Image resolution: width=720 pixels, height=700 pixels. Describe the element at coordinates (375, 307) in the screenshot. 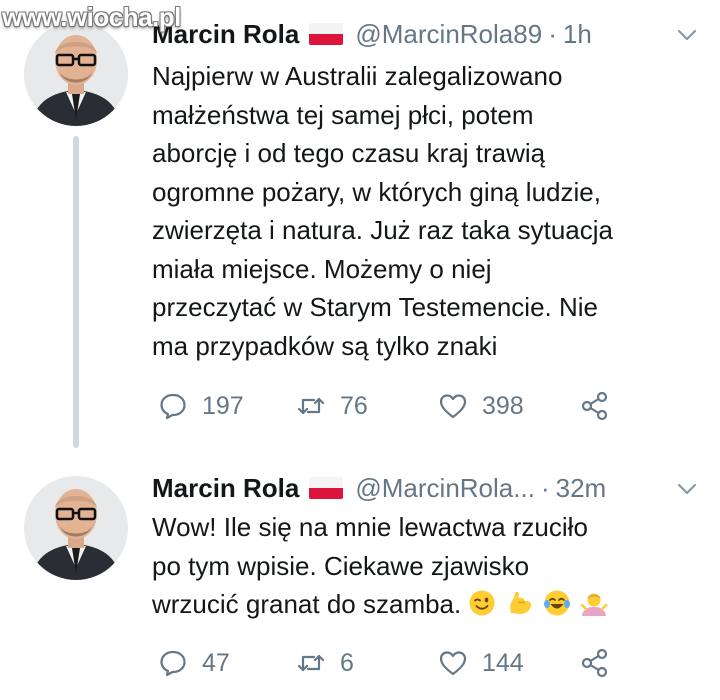

I see `tweet-text-line: przeczytać w Starym Testemencie. Nie` at that location.